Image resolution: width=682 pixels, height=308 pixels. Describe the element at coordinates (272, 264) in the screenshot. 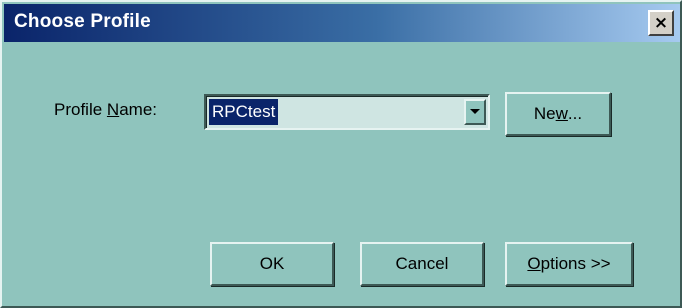

I see `ok-button: OK` at that location.